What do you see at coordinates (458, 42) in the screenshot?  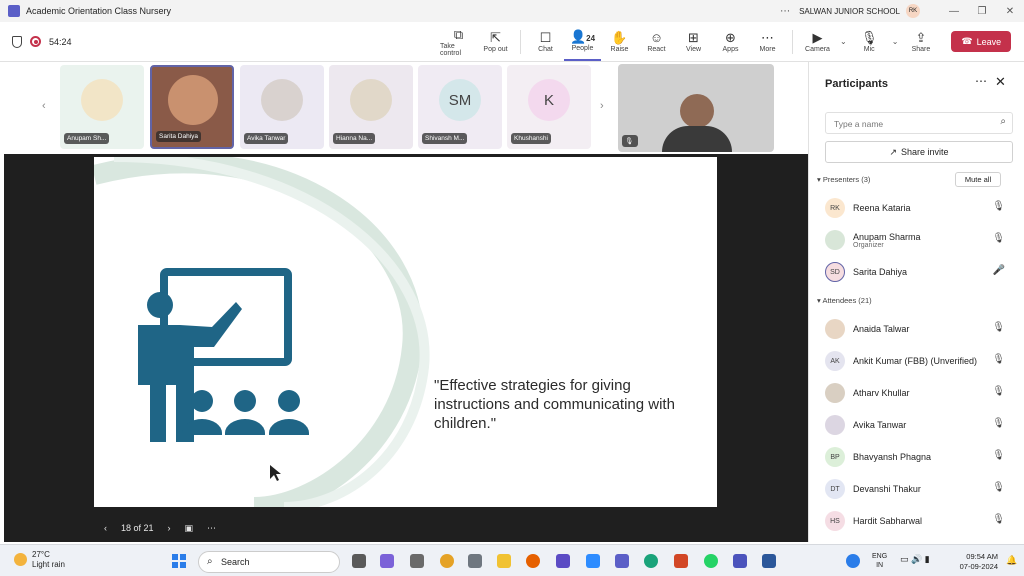 I see `take-control-button: ⧉ Take control` at bounding box center [458, 42].